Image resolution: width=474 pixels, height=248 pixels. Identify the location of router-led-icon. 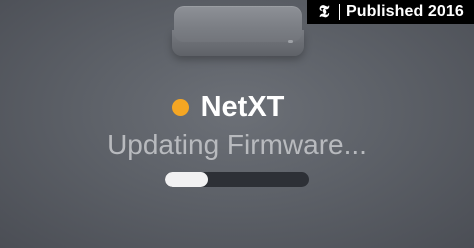
(290, 41).